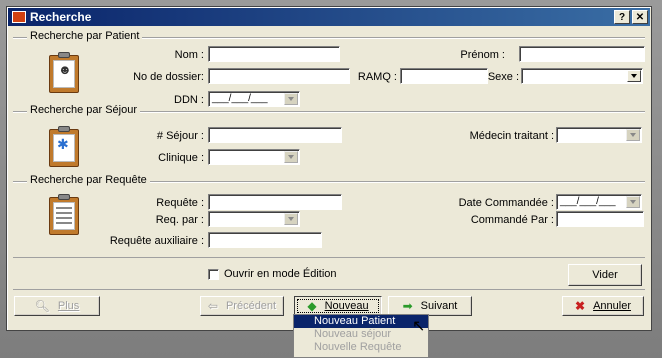  What do you see at coordinates (88, 180) in the screenshot?
I see `requete-group-label: Recherche par Requête` at bounding box center [88, 180].